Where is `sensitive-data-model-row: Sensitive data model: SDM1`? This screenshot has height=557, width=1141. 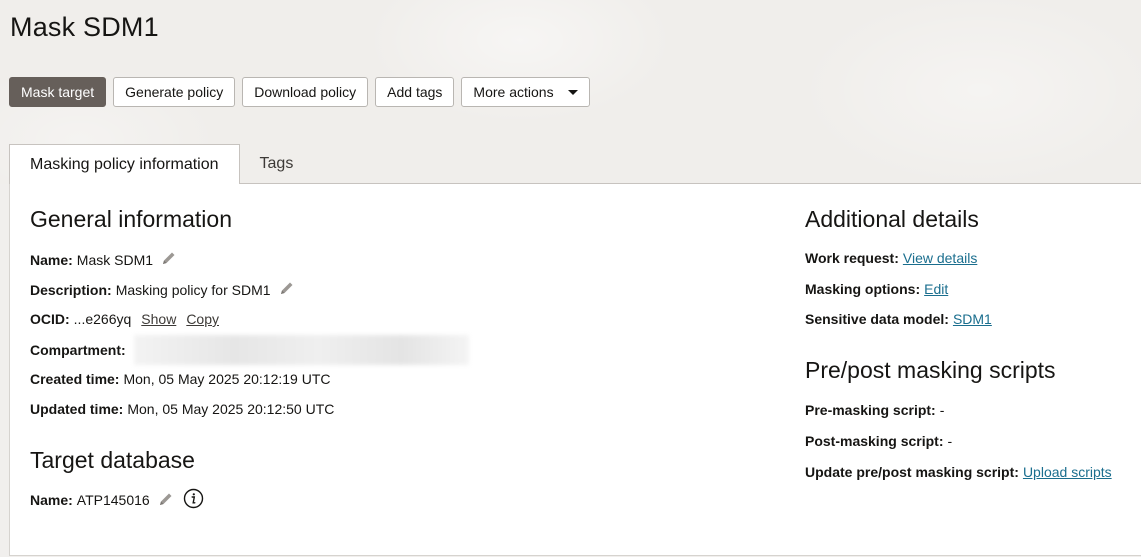 sensitive-data-model-row: Sensitive data model: SDM1 is located at coordinates (898, 319).